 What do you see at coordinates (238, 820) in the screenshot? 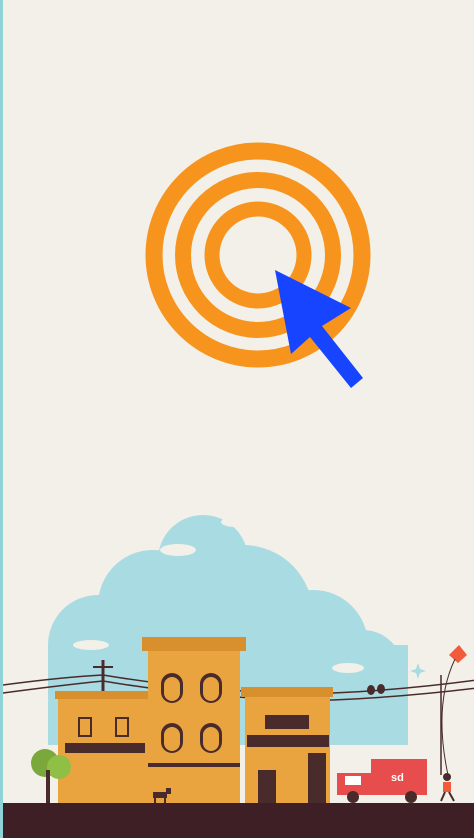
I see `ground` at bounding box center [238, 820].